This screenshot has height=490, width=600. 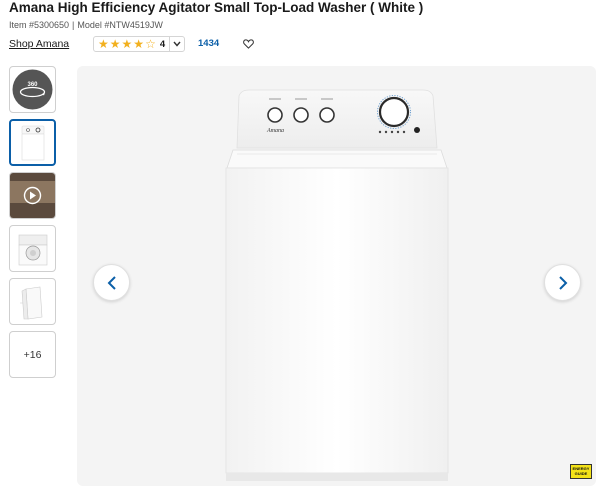 I want to click on rating-dropdown: ★ ★ ★ ★ ☆ 4, so click(x=139, y=44).